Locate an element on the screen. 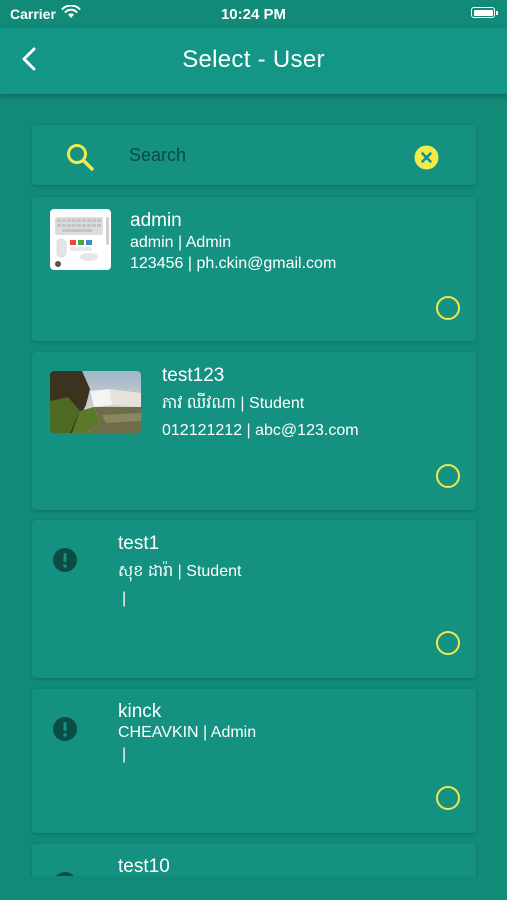 The width and height of the screenshot is (507, 900). search-icon is located at coordinates (80, 157).